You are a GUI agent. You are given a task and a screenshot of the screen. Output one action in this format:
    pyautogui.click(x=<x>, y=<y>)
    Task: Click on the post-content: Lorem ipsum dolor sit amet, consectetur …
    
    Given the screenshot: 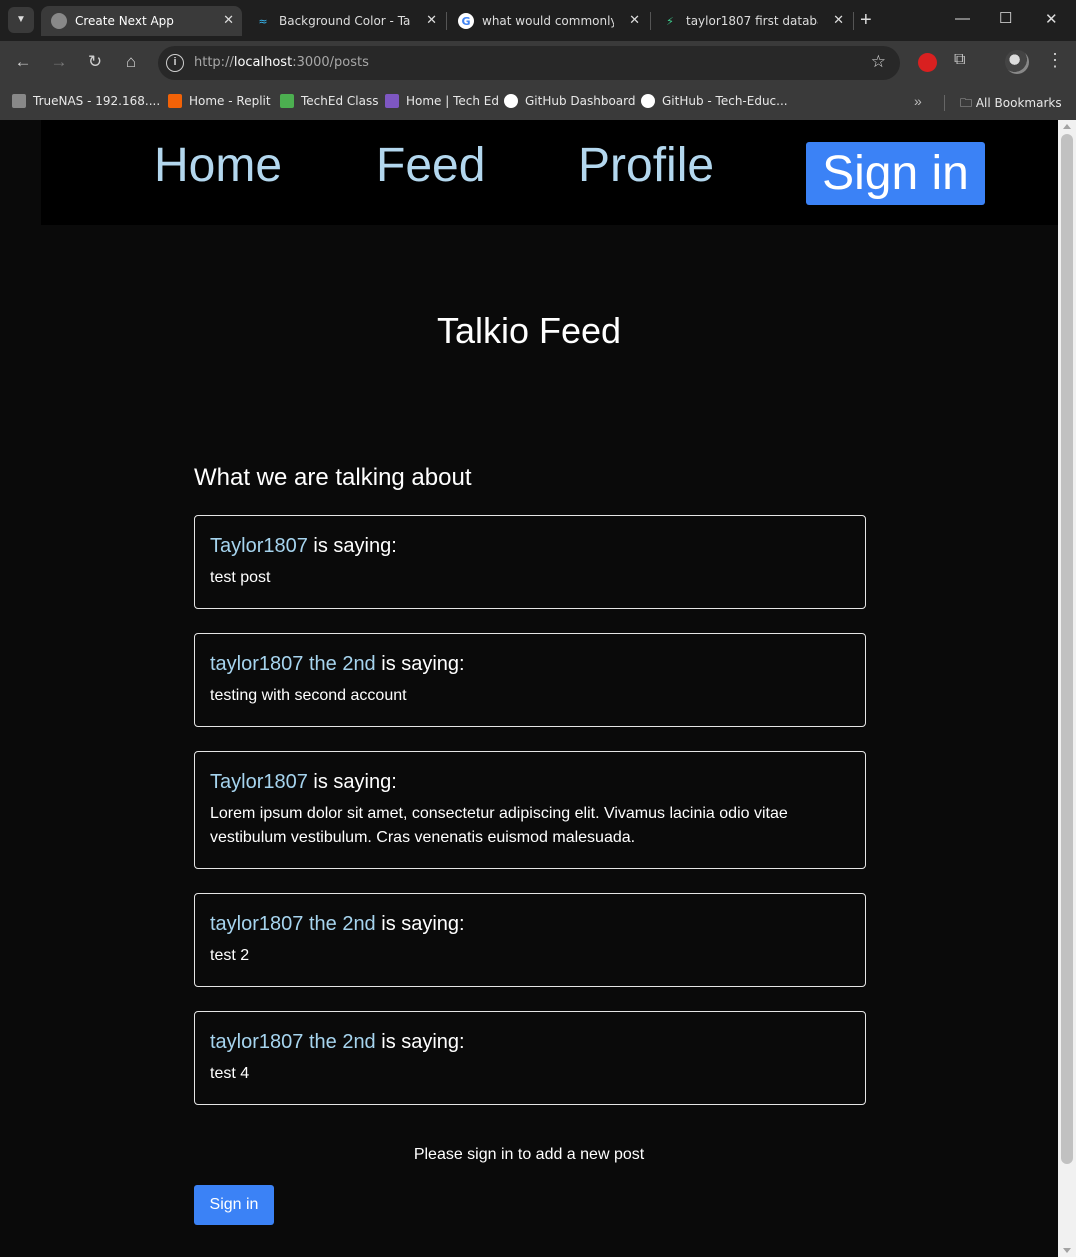 What is the action you would take?
    pyautogui.click(x=499, y=825)
    